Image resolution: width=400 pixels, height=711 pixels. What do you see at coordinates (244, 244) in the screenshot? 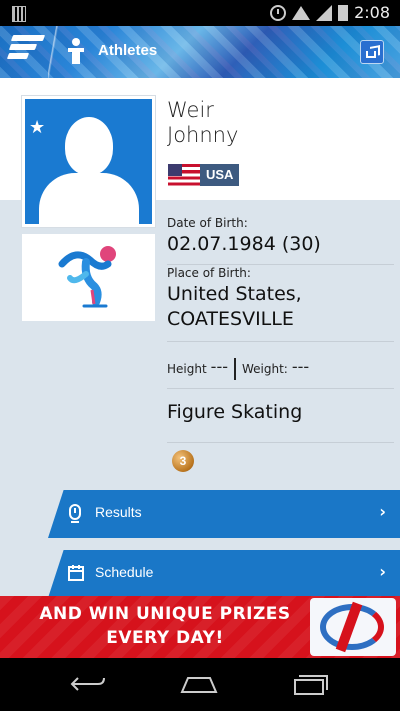
I see `dob-value: 02.07.1984 (30)` at bounding box center [244, 244].